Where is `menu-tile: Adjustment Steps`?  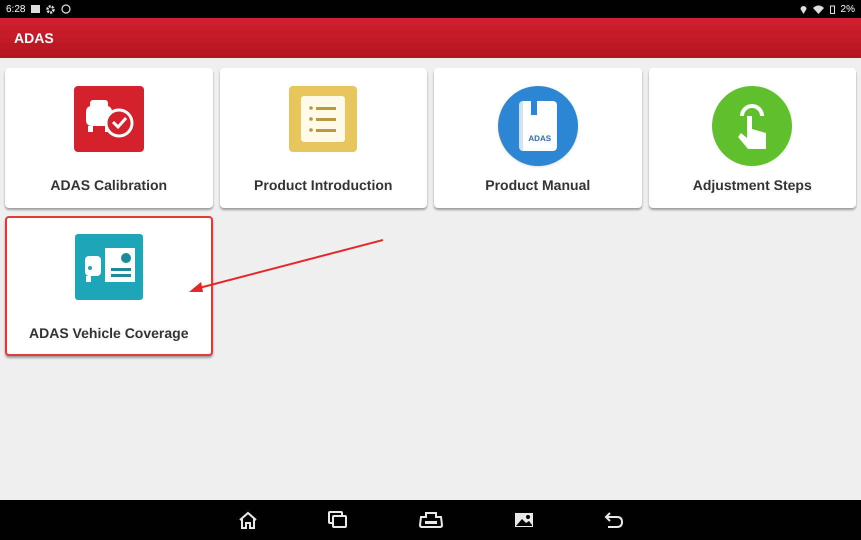
menu-tile: Adjustment Steps is located at coordinates (752, 138).